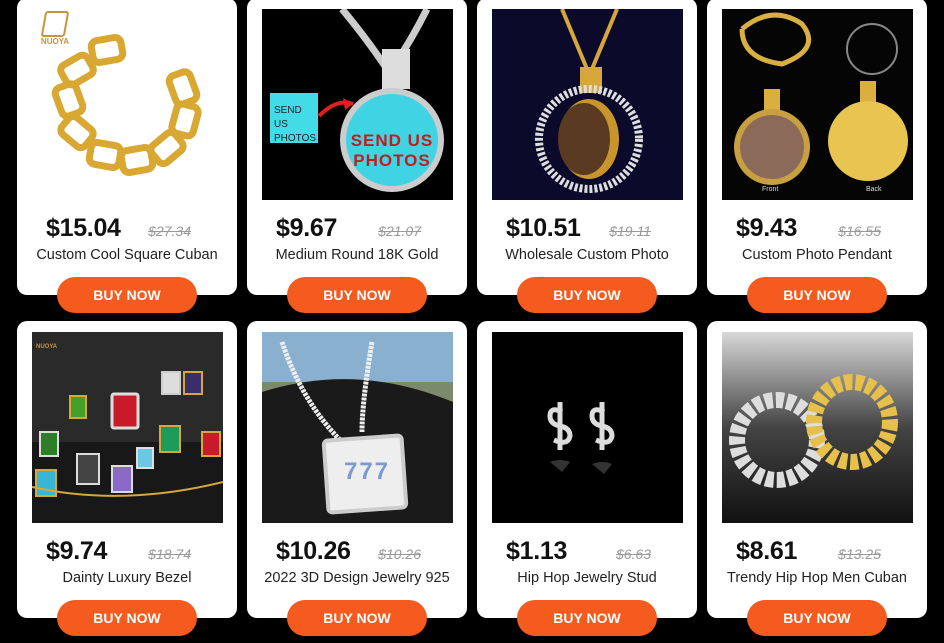 The height and width of the screenshot is (643, 944). What do you see at coordinates (767, 228) in the screenshot?
I see `price: $9.43` at bounding box center [767, 228].